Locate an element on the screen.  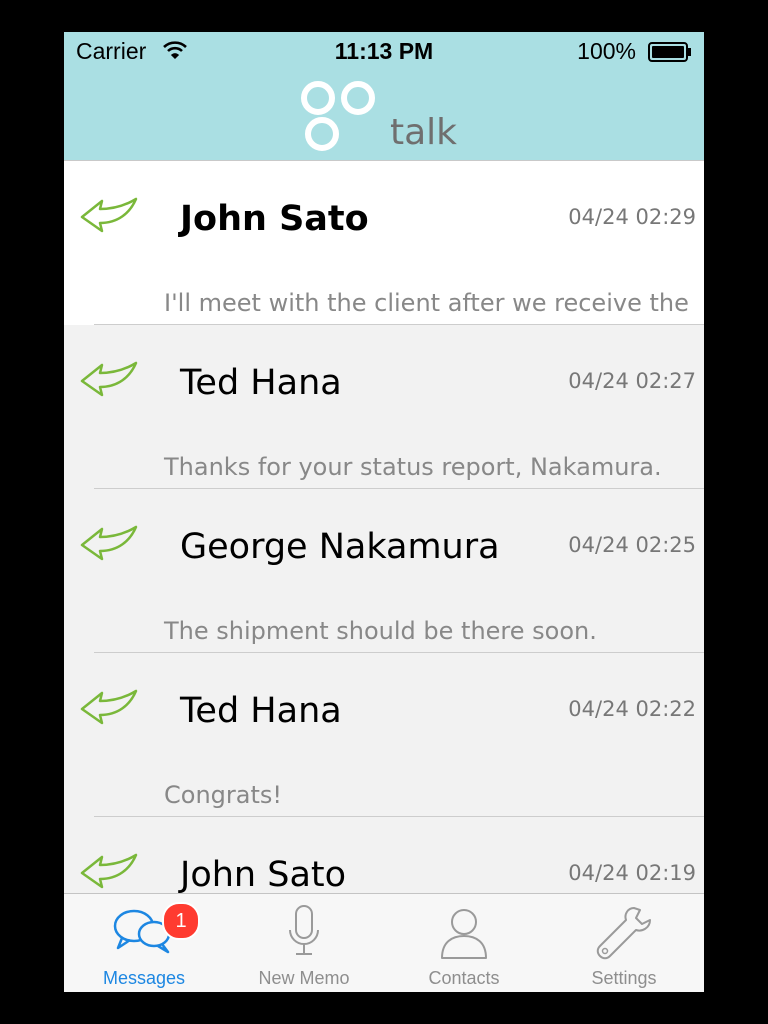
gotalk-logo: talk is located at coordinates (385, 118).